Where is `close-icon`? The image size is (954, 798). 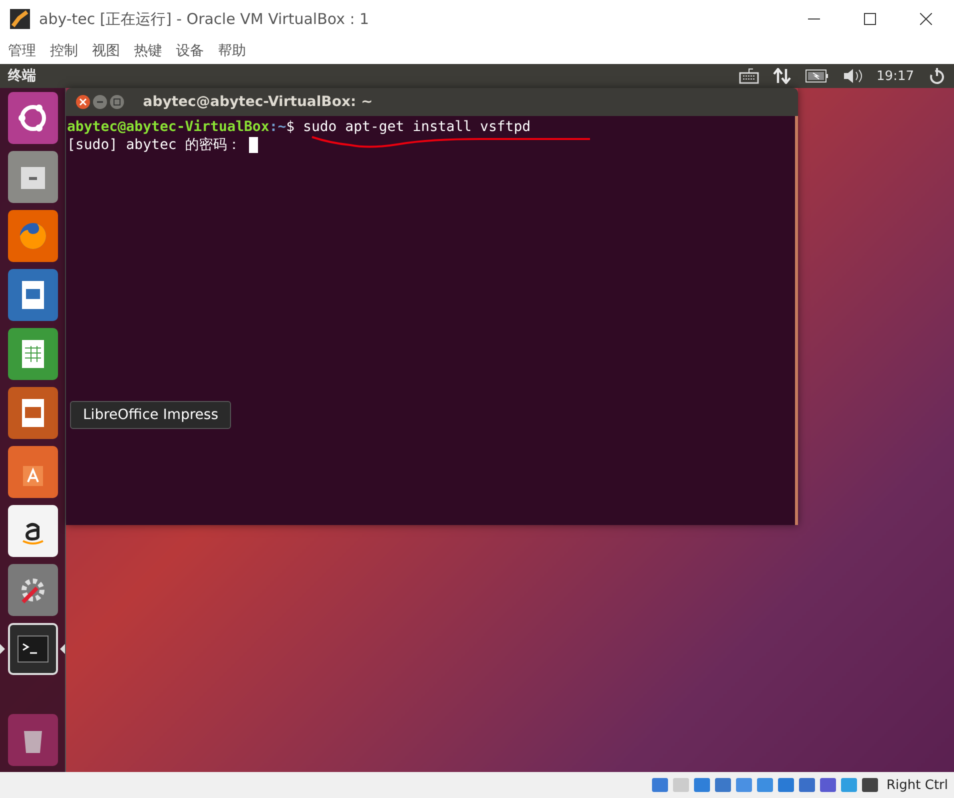
close-icon is located at coordinates (83, 102).